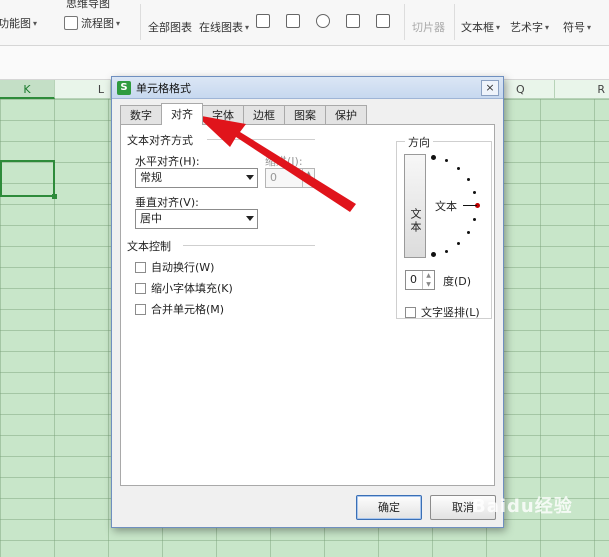 Image resolution: width=609 pixels, height=557 pixels. I want to click on indent-label: 缩进(I):, so click(284, 161).